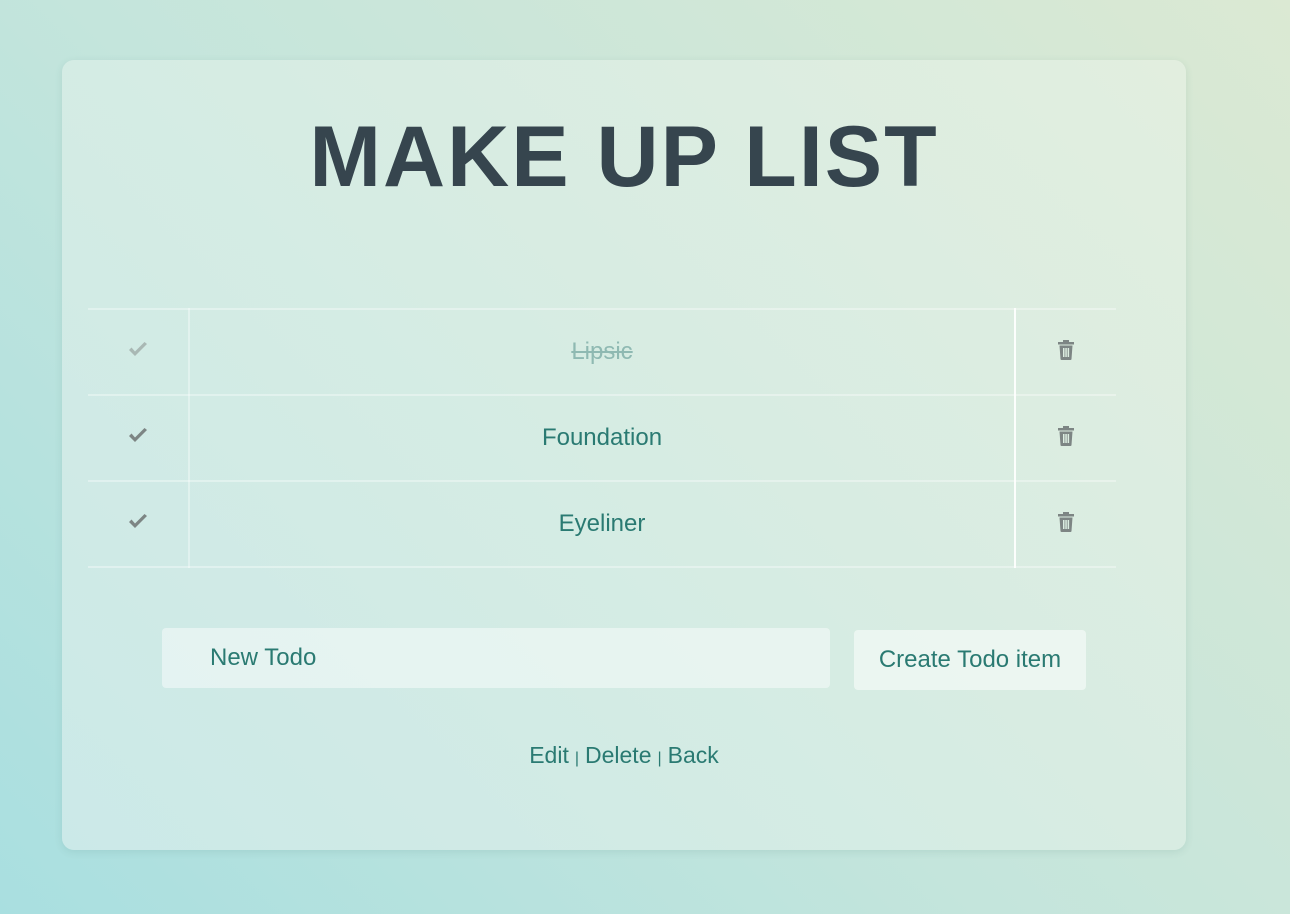  What do you see at coordinates (693, 755) in the screenshot?
I see `back-link: Back` at bounding box center [693, 755].